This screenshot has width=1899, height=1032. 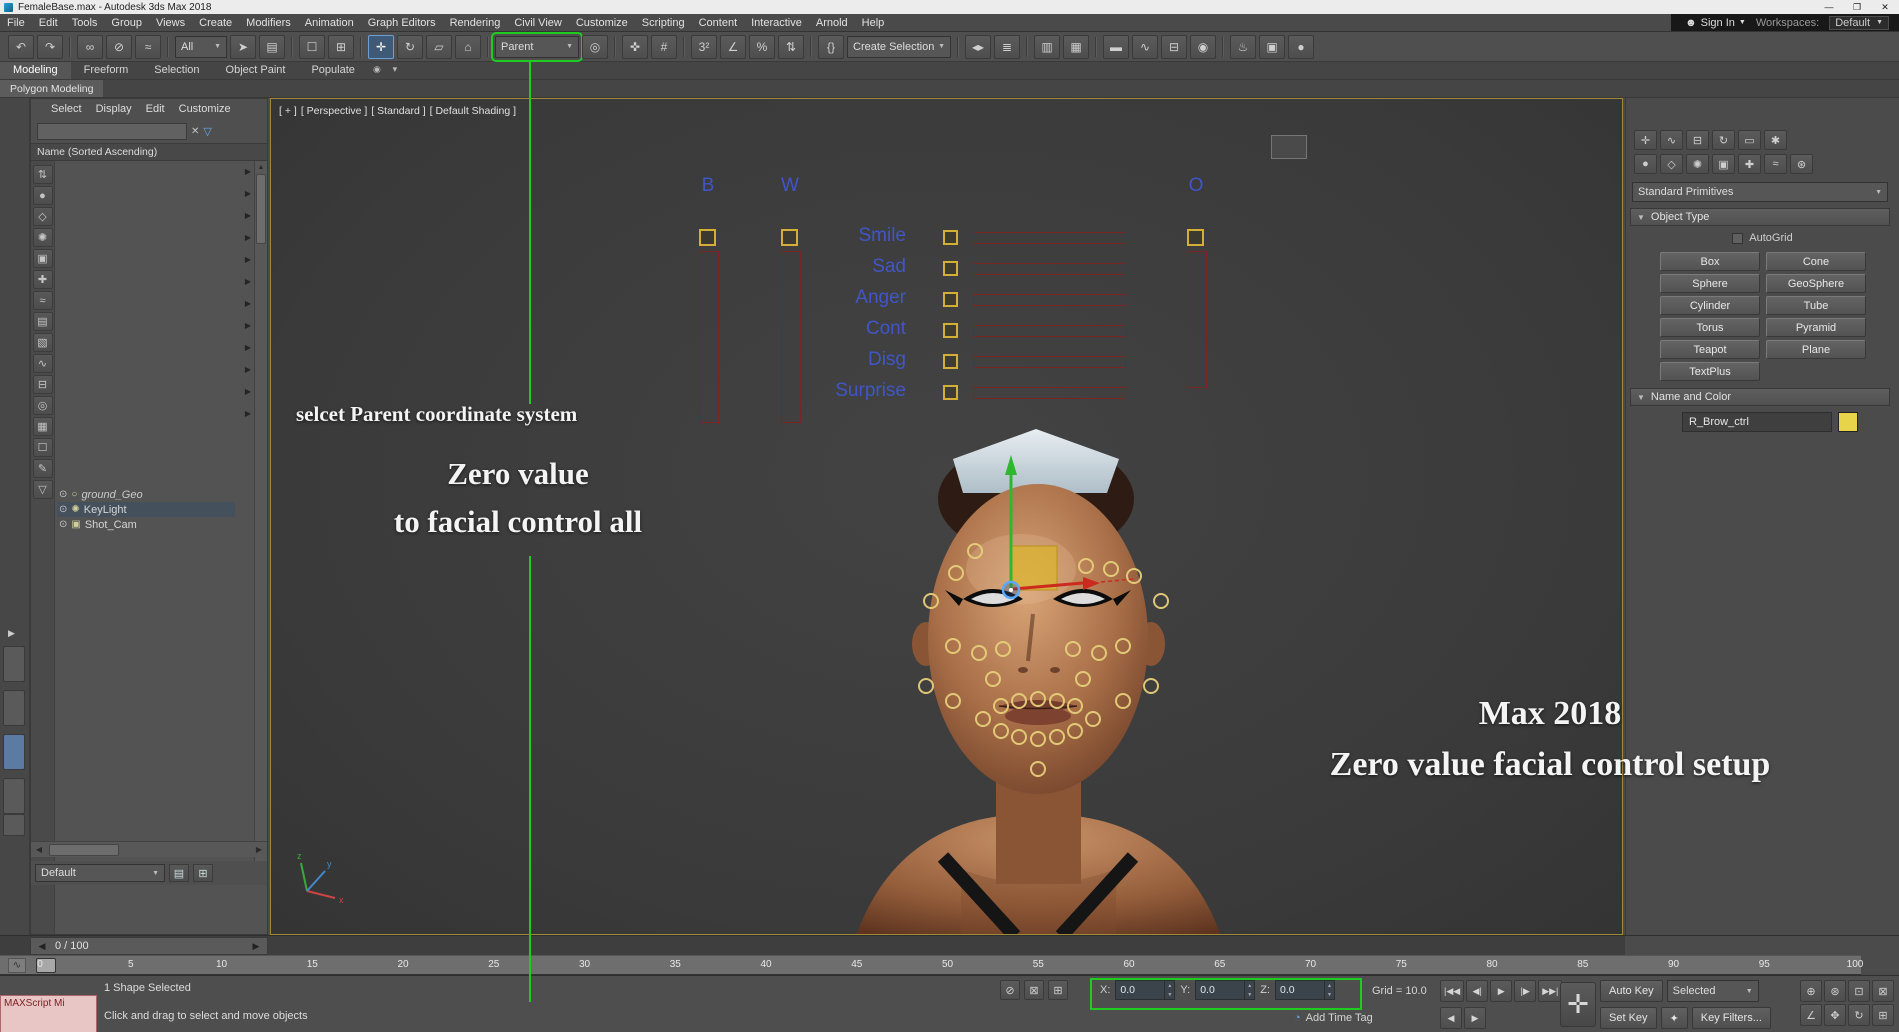 What do you see at coordinates (334, 111) in the screenshot?
I see `viewport-pov-menu: [ Perspective ]` at bounding box center [334, 111].